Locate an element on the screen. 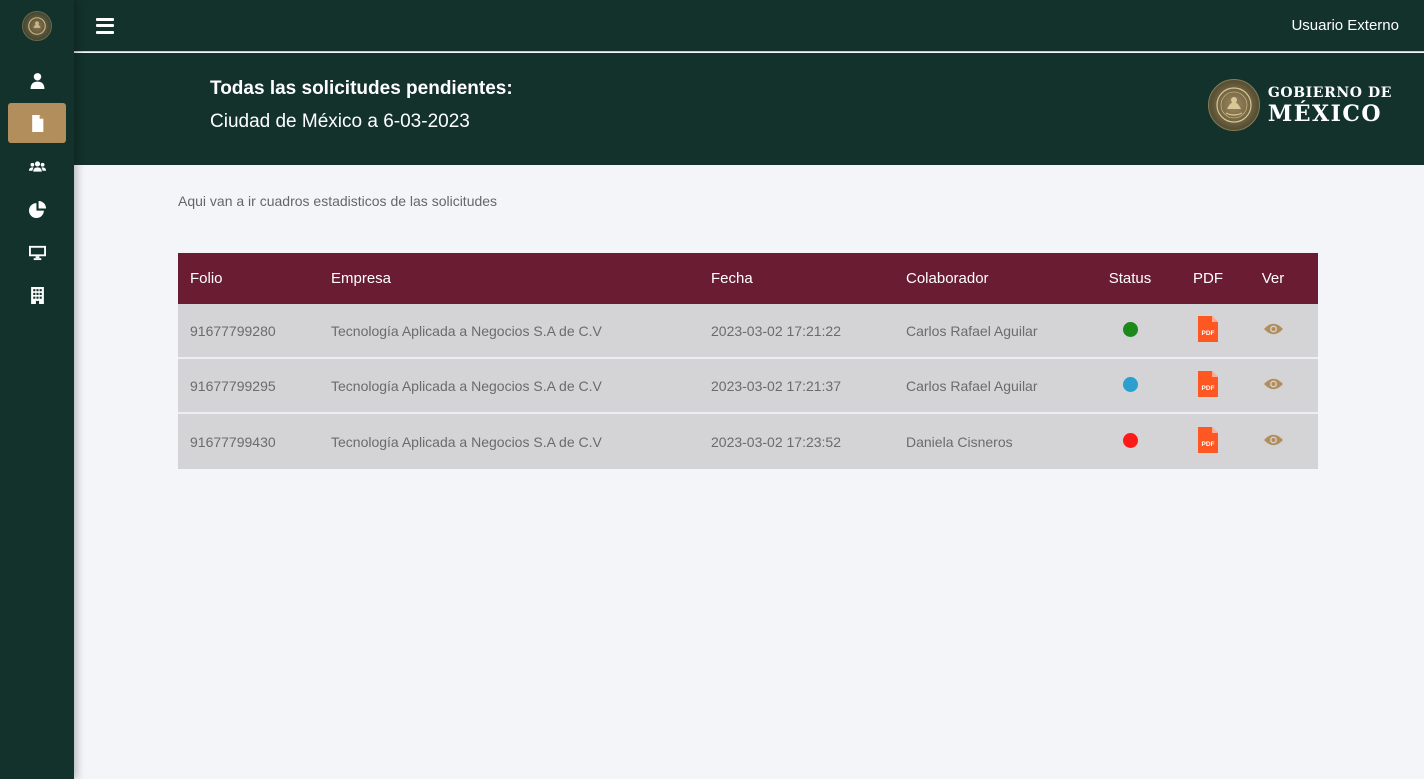 The image size is (1424, 779). cell-fecha: 2023-03-02 17:21:22 is located at coordinates (776, 330).